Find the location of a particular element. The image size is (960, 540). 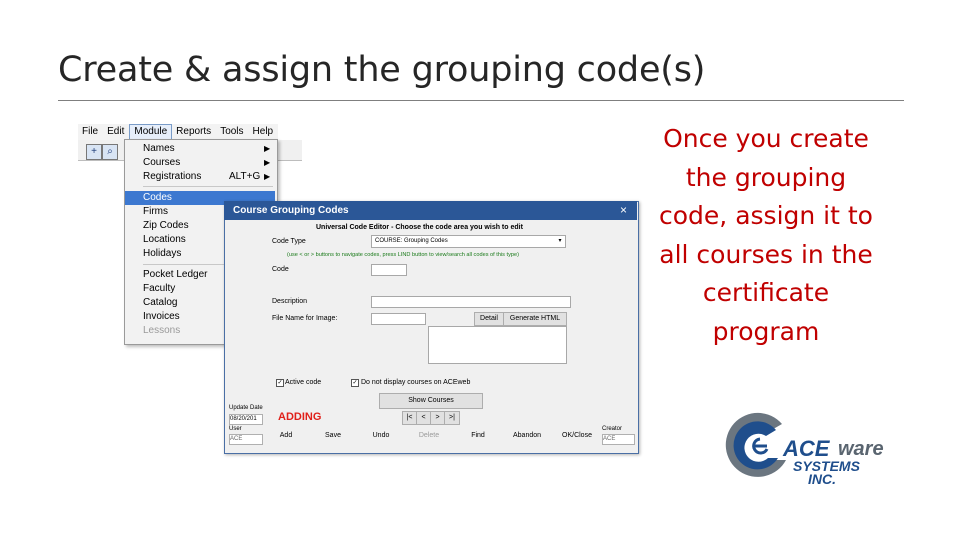

dialog-titlebar: Course Grouping Codes × is located at coordinates (430, 210).